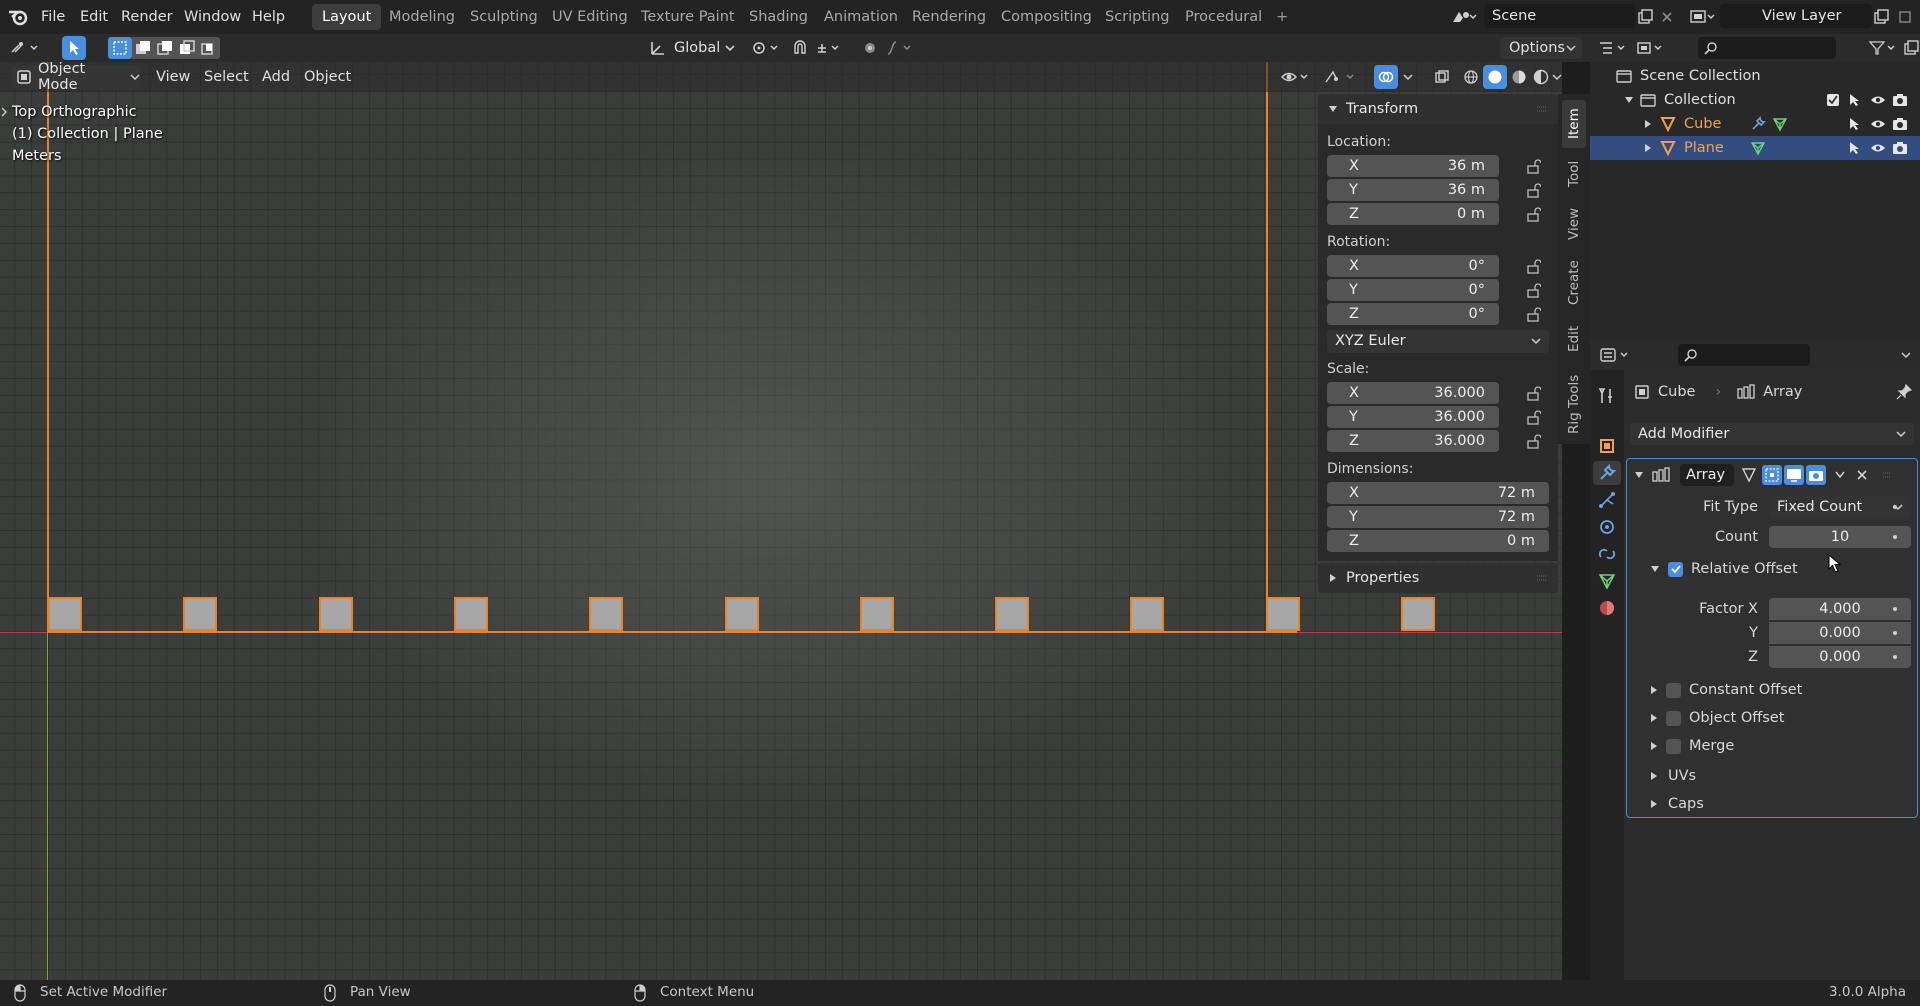  What do you see at coordinates (1282, 17) in the screenshot?
I see `add-workspace-button: +` at bounding box center [1282, 17].